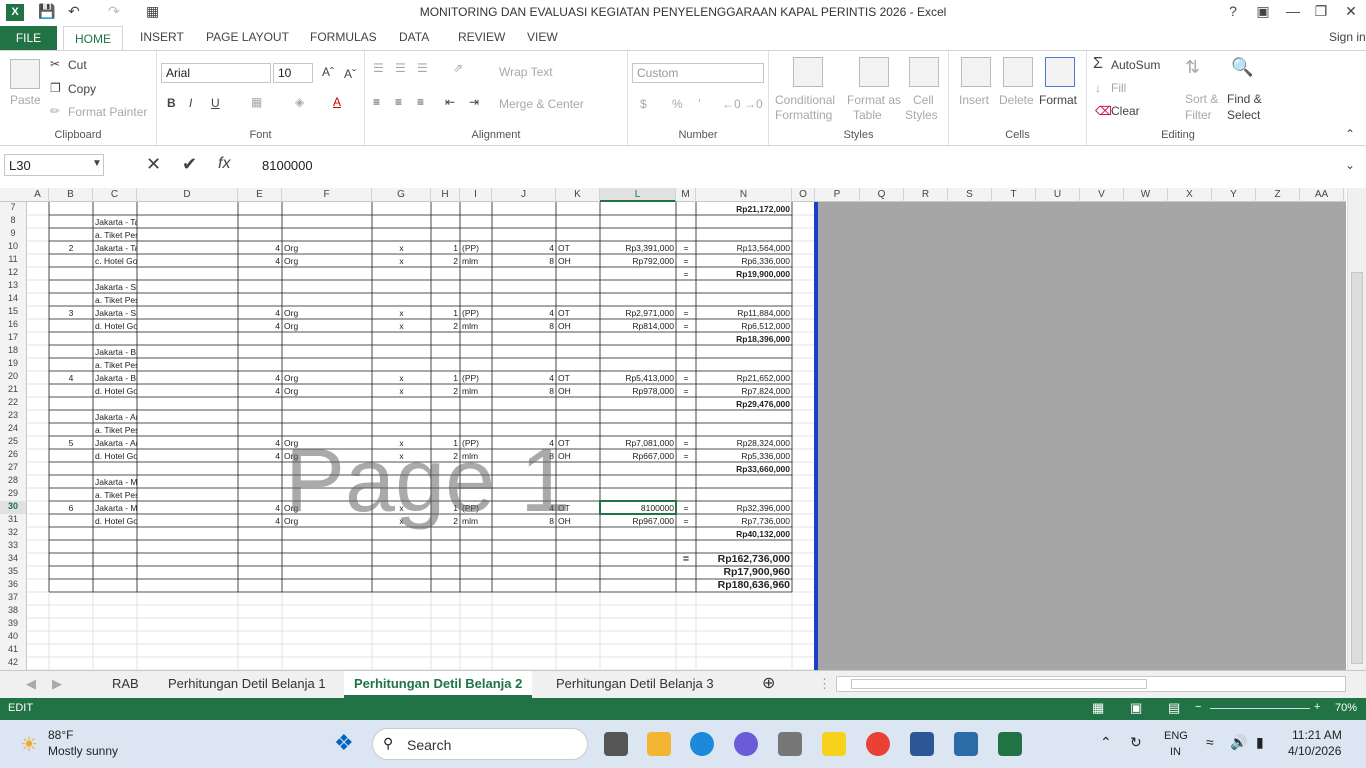 Image resolution: width=1366 pixels, height=768 pixels. What do you see at coordinates (578, 261) in the screenshot?
I see `cell-k11: OH` at bounding box center [578, 261].